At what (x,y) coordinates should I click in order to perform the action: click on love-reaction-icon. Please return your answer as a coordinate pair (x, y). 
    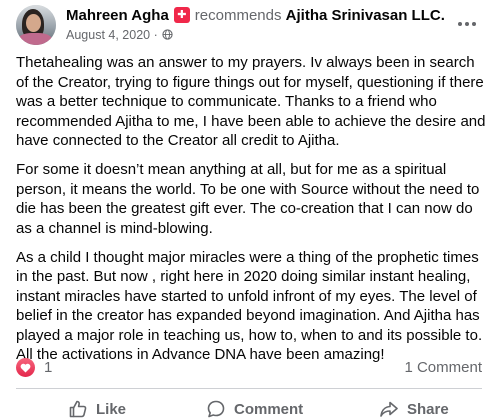
    Looking at the image, I should click on (25, 367).